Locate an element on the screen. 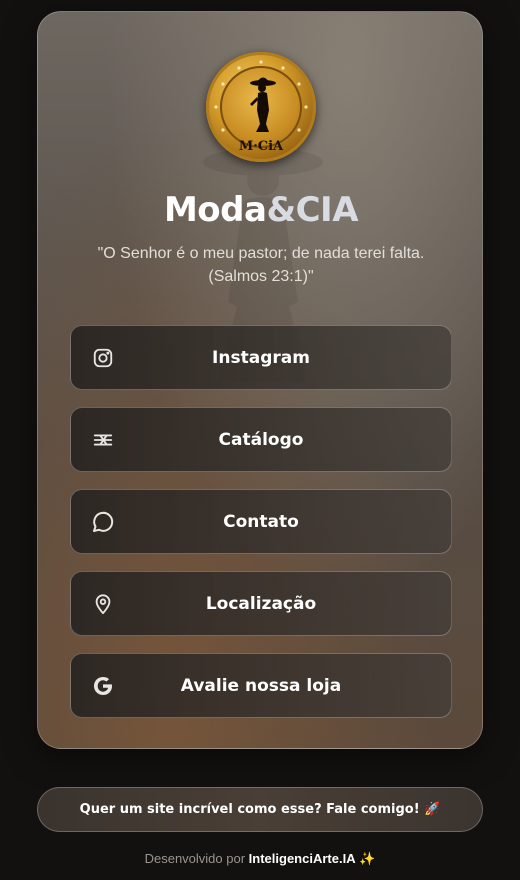 The width and height of the screenshot is (520, 880). quote-line-2: (Salmos 23:1)" is located at coordinates (261, 276).